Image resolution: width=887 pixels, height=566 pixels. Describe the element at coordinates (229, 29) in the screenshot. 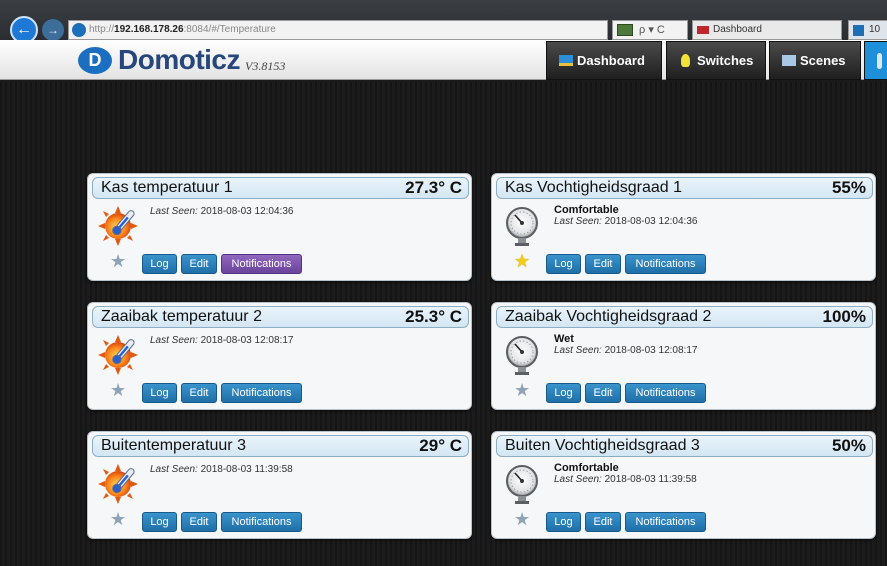

I see `url-path: :8084/#/Temperature` at that location.